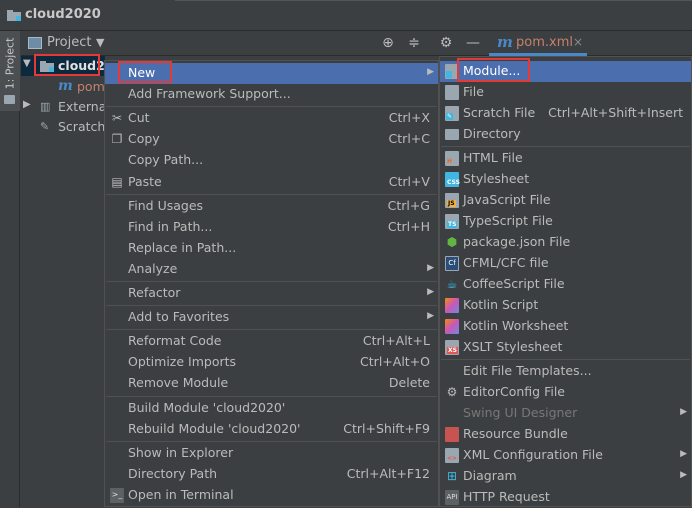 The image size is (692, 508). What do you see at coordinates (145, 181) in the screenshot?
I see `menu-item-label: Paste` at bounding box center [145, 181].